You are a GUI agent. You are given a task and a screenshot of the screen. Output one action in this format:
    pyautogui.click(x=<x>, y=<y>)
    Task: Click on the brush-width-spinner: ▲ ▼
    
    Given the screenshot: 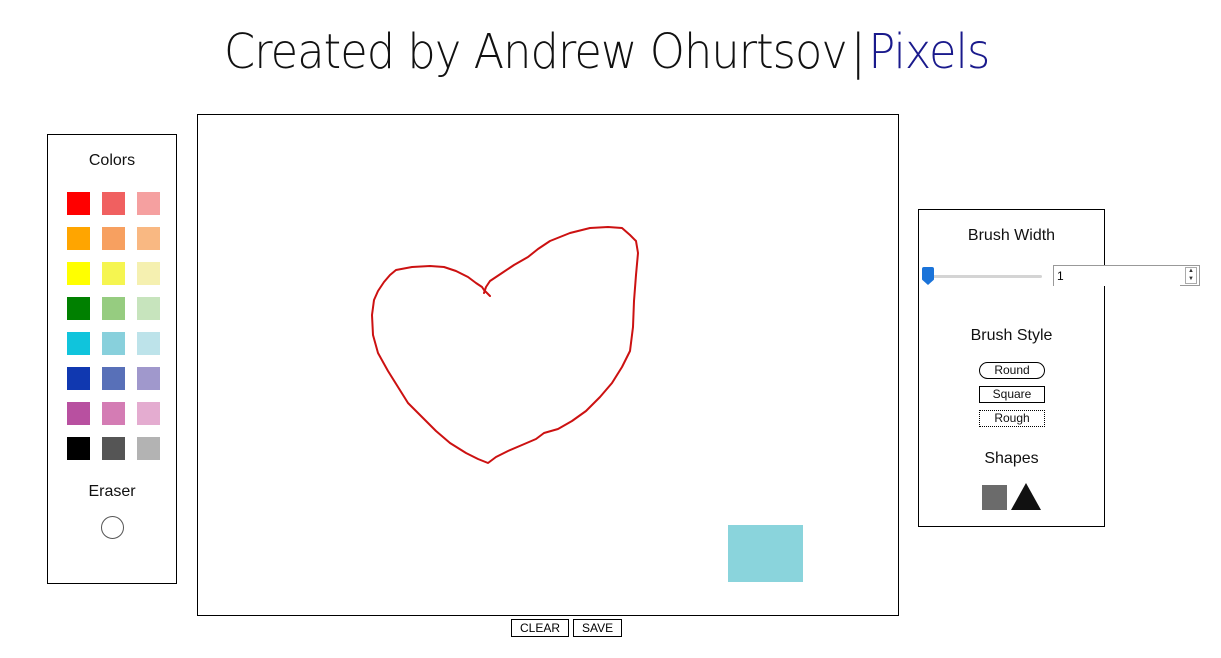 What is the action you would take?
    pyautogui.click(x=1191, y=275)
    